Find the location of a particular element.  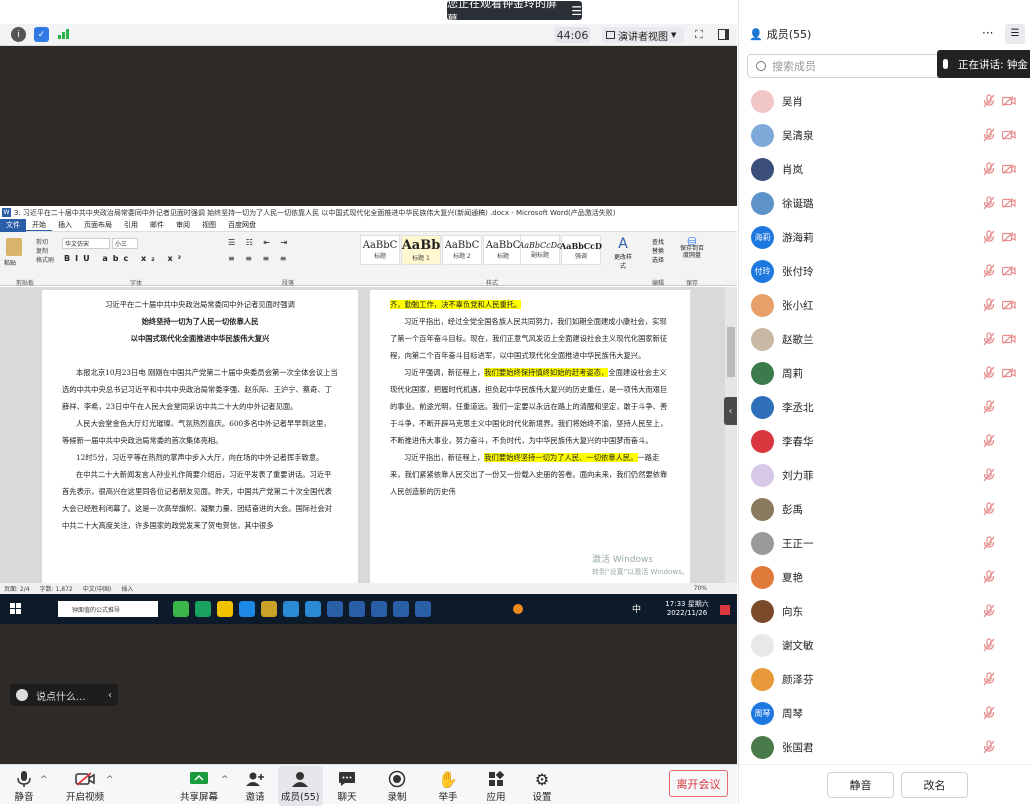

signal-icon is located at coordinates (63, 34).